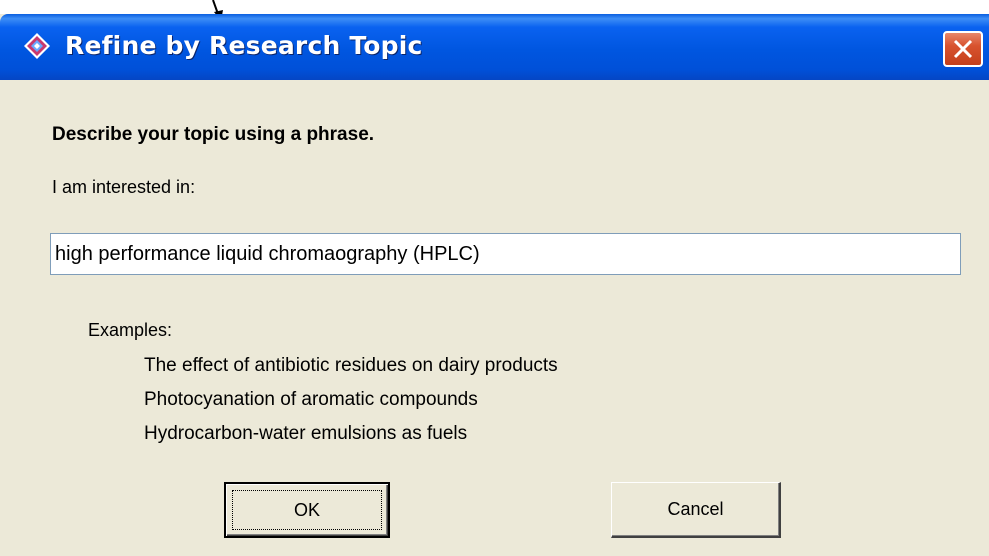 The image size is (989, 556). I want to click on title-bar: Refine by Research Topic, so click(494, 47).